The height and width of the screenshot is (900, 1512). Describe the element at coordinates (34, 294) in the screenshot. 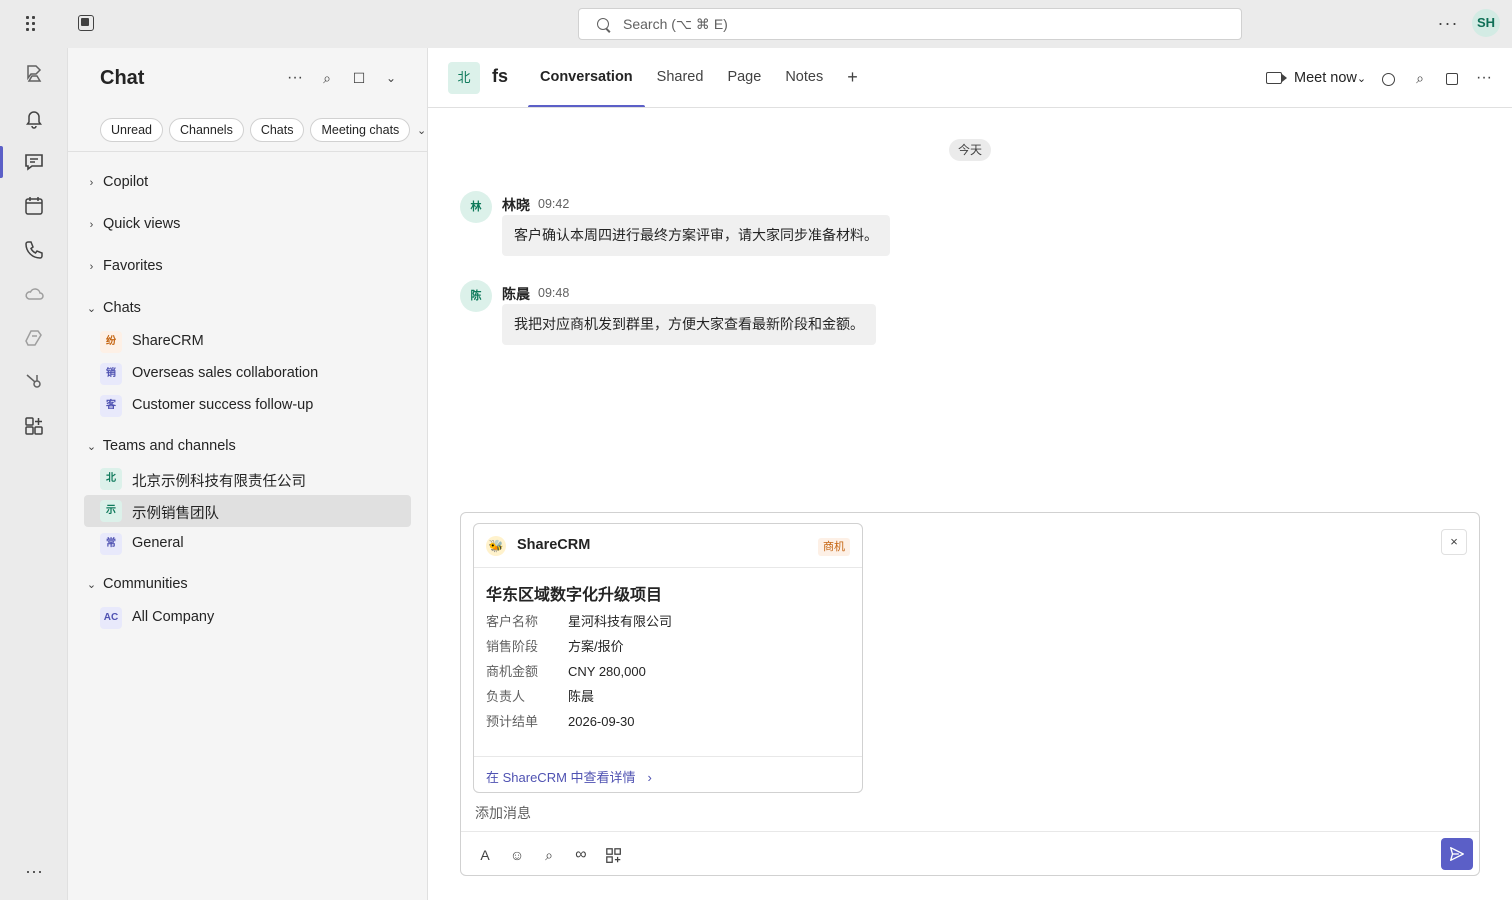

I see `rail-onedrive-cloud-icon` at that location.